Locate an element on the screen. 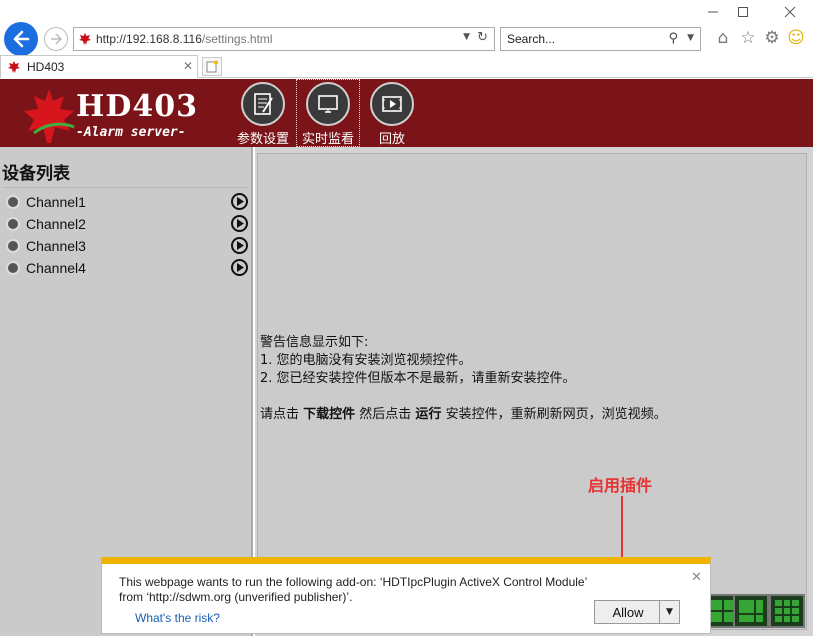 The height and width of the screenshot is (636, 813). nav-playback: 回放 is located at coordinates (392, 113).